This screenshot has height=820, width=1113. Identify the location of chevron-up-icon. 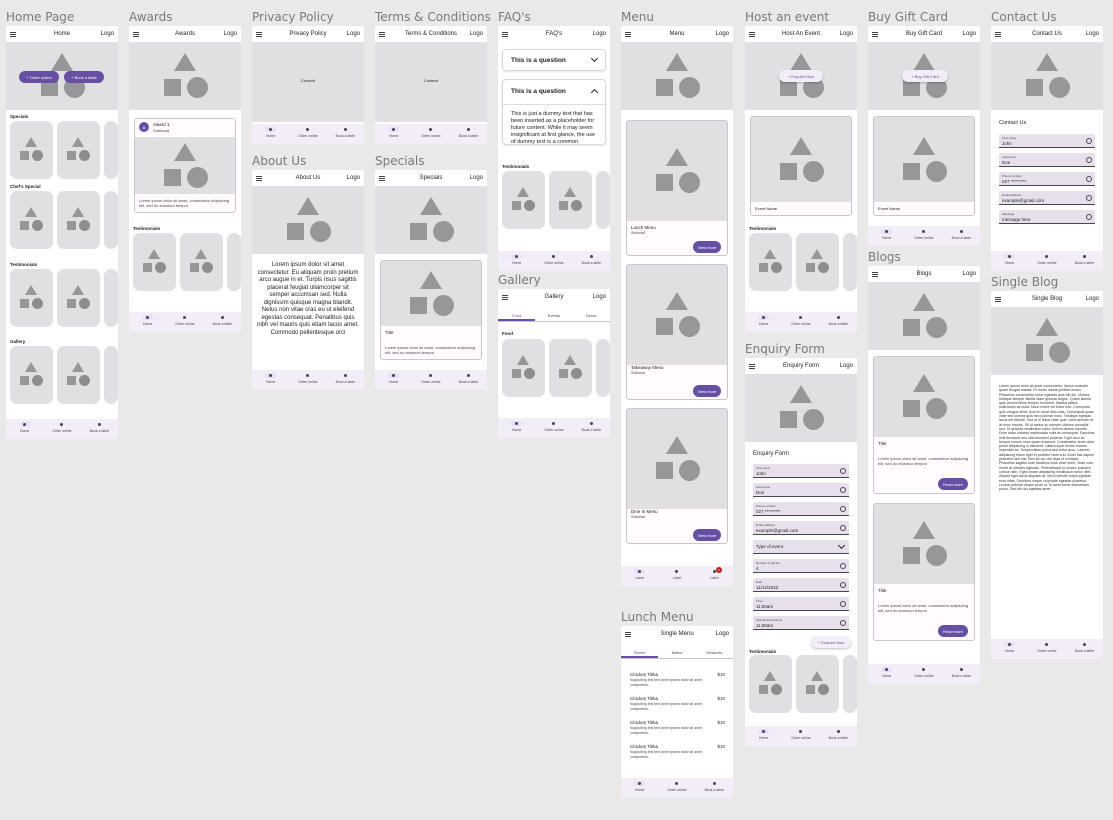
(594, 92).